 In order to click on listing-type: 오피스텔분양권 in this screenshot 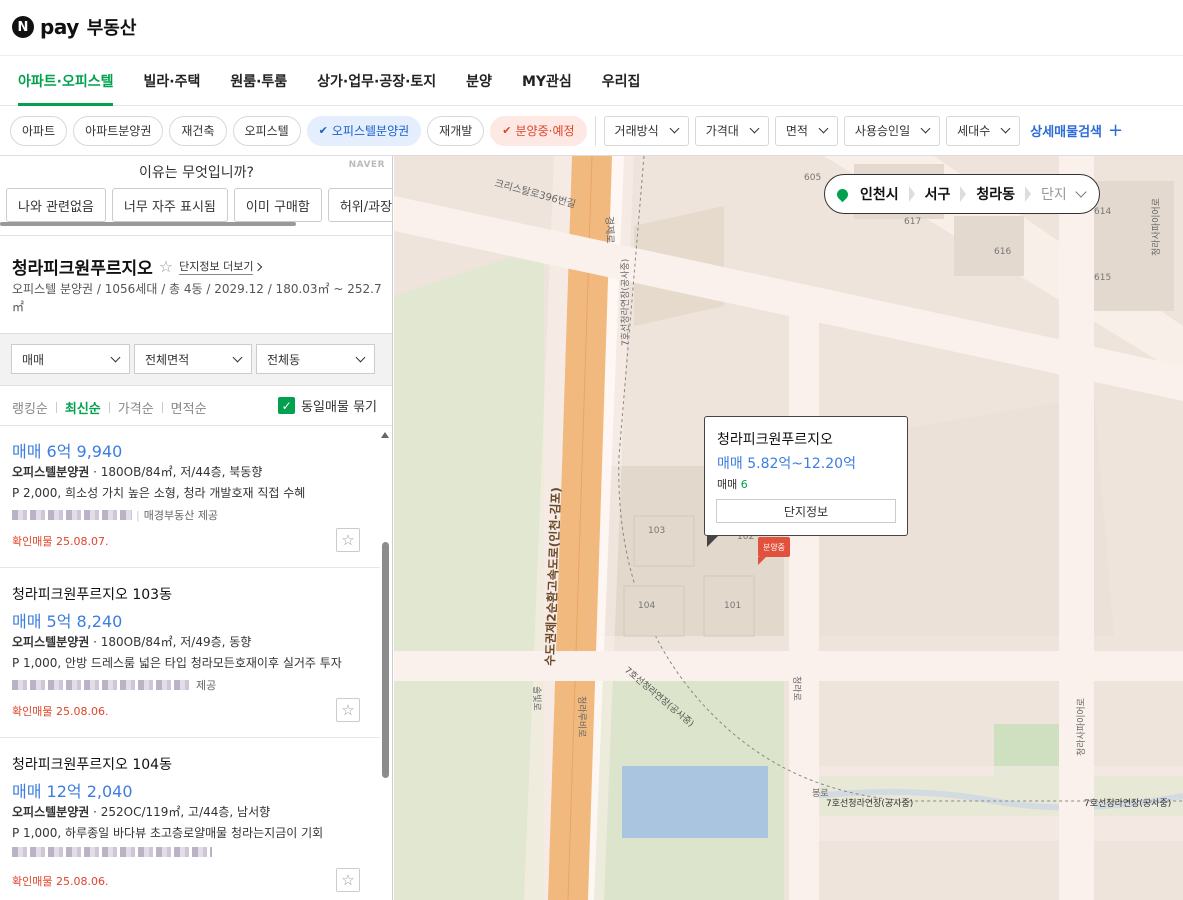, I will do `click(51, 472)`.